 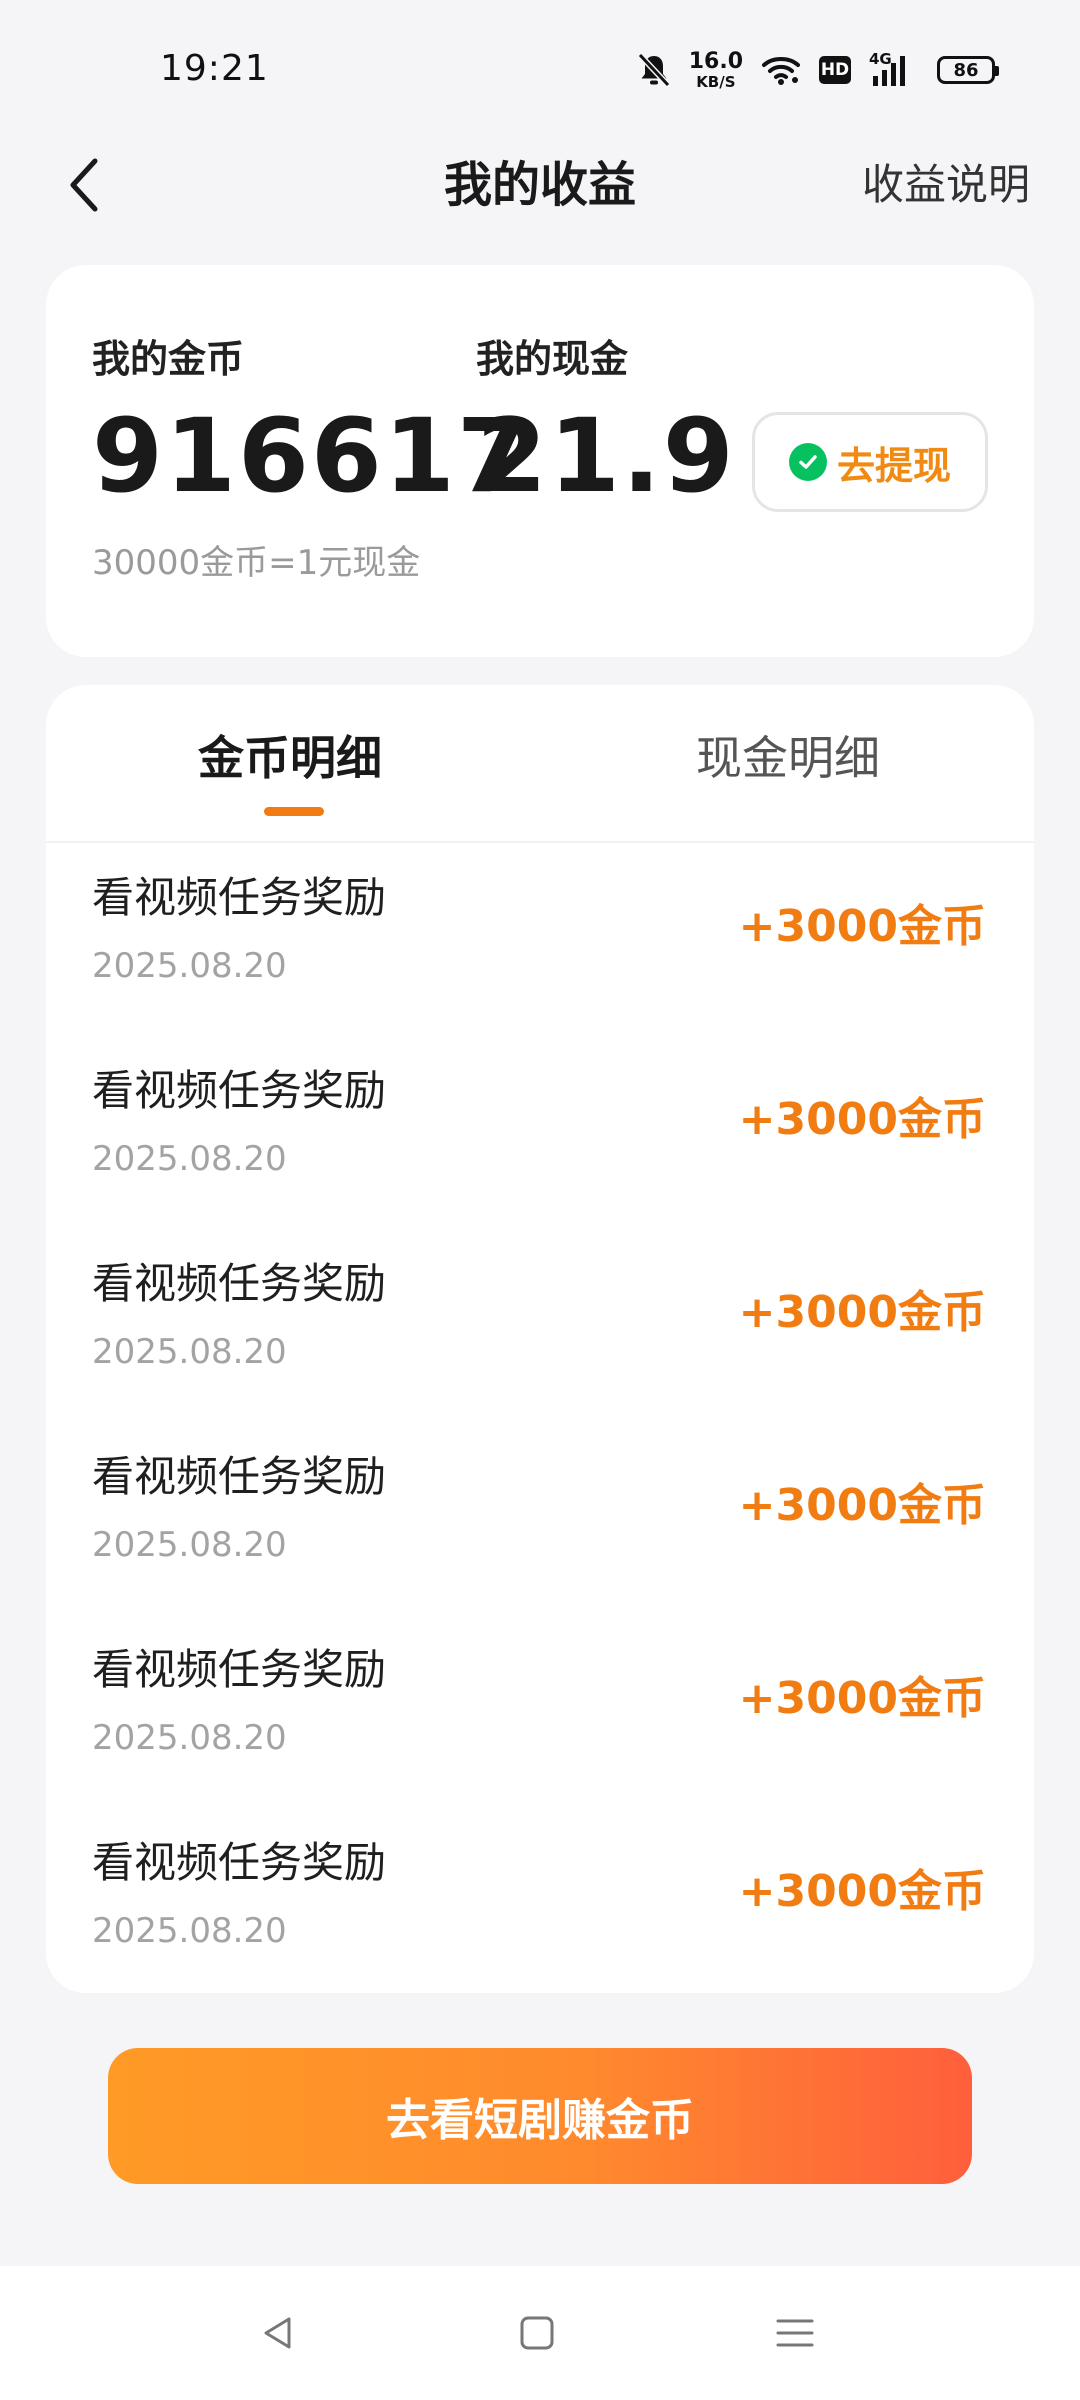 I want to click on exchange-rate-note: 30000金币=1元现金, so click(x=256, y=563).